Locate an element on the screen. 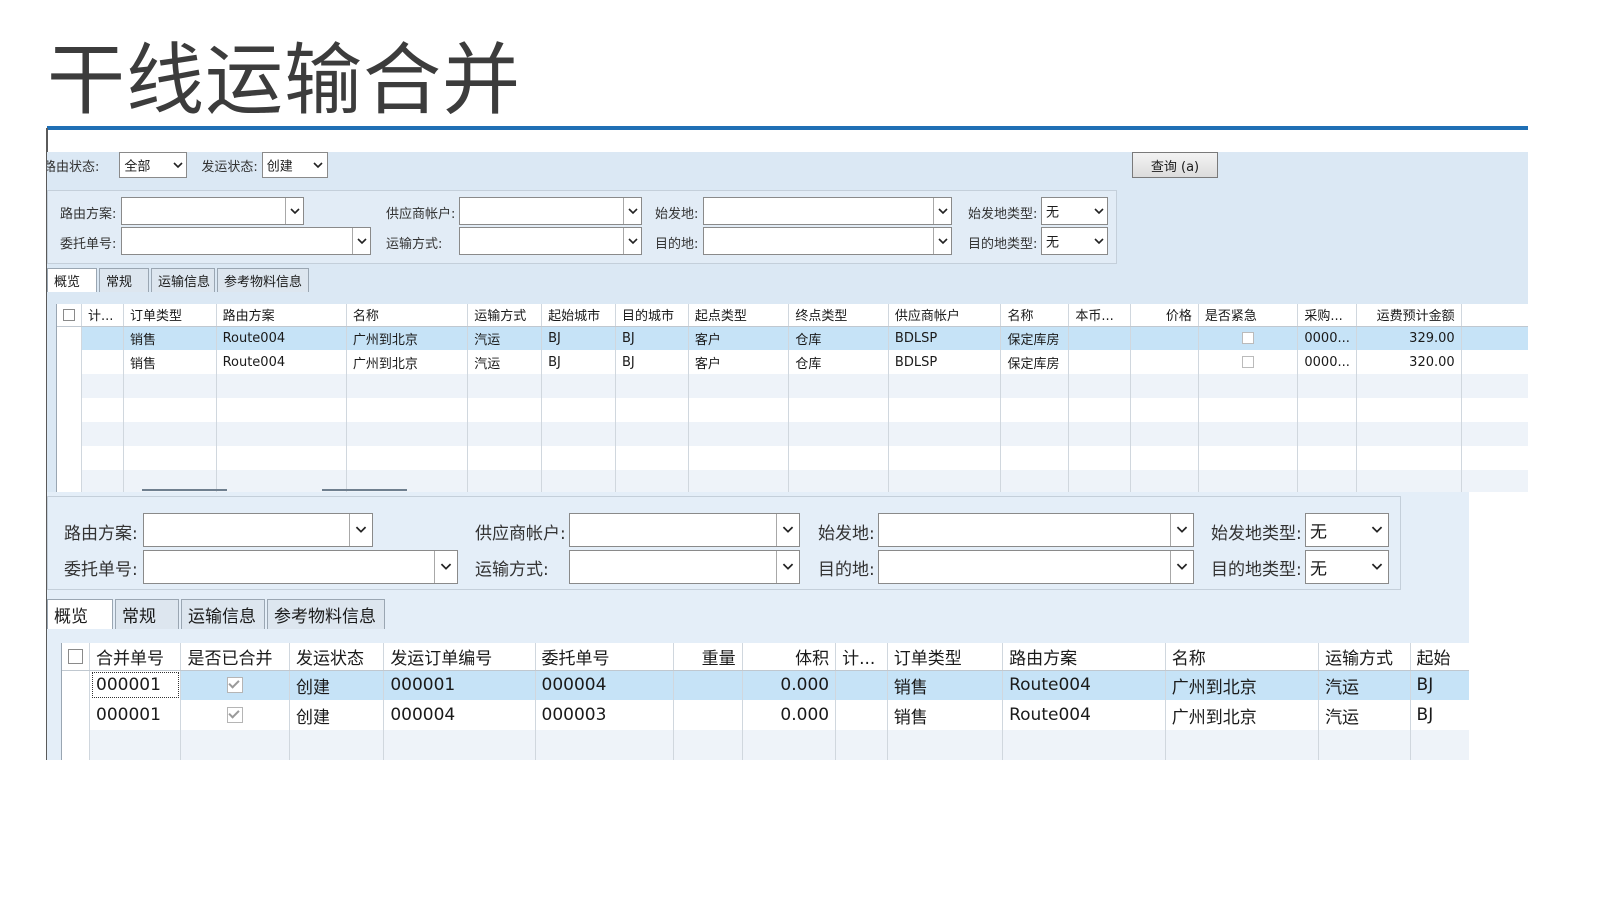 The image size is (1600, 900). col-header: 起始城市 is located at coordinates (578, 315).